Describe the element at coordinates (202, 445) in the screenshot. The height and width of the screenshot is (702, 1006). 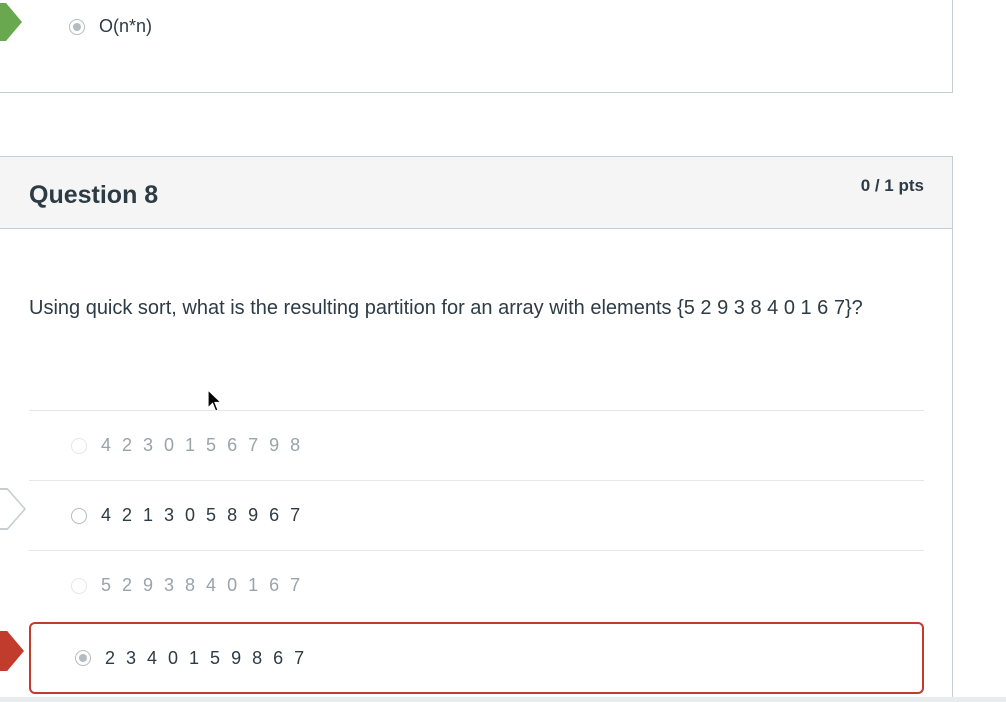
I see `answer-label: 4 2 3 0 1 5 6 7 9 8` at that location.